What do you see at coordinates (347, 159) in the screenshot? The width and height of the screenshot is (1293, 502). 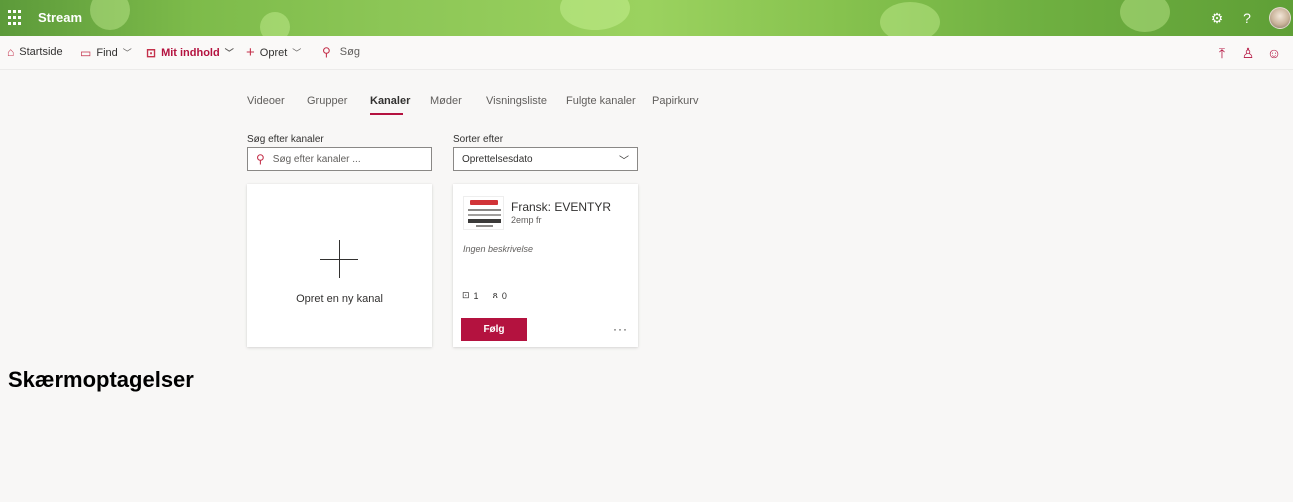 I see `search-channels-input` at bounding box center [347, 159].